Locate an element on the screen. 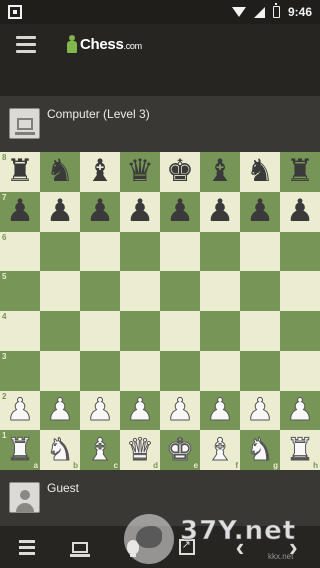 The image size is (320, 568). square-e2: ♟ is located at coordinates (180, 410).